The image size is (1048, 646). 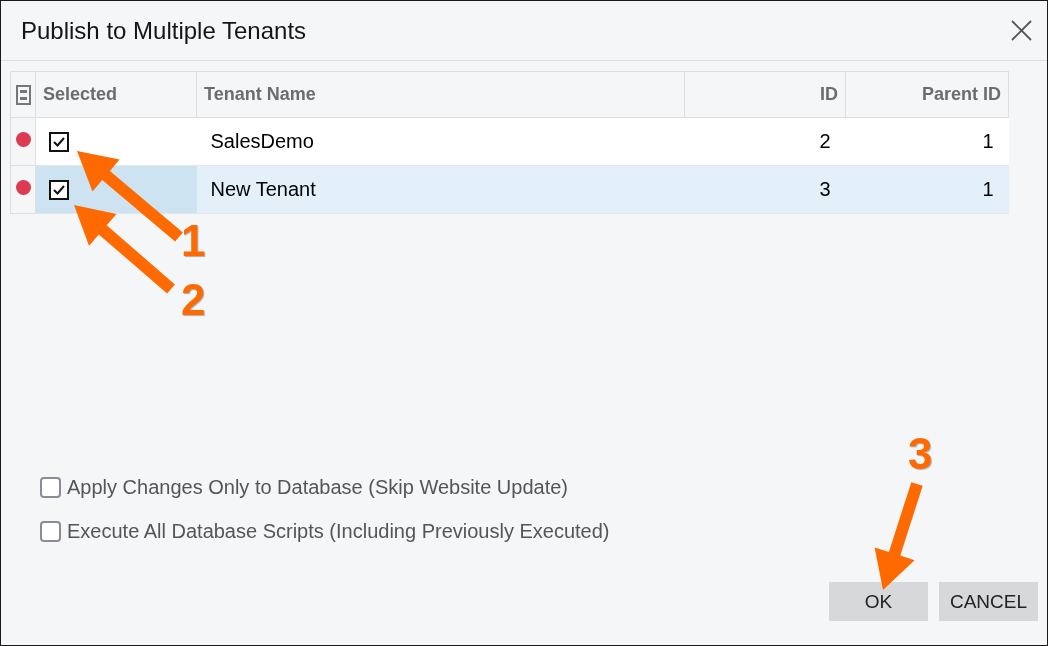 What do you see at coordinates (317, 487) in the screenshot?
I see `option-label: Apply Changes Only to Database (Skip Website Update)` at bounding box center [317, 487].